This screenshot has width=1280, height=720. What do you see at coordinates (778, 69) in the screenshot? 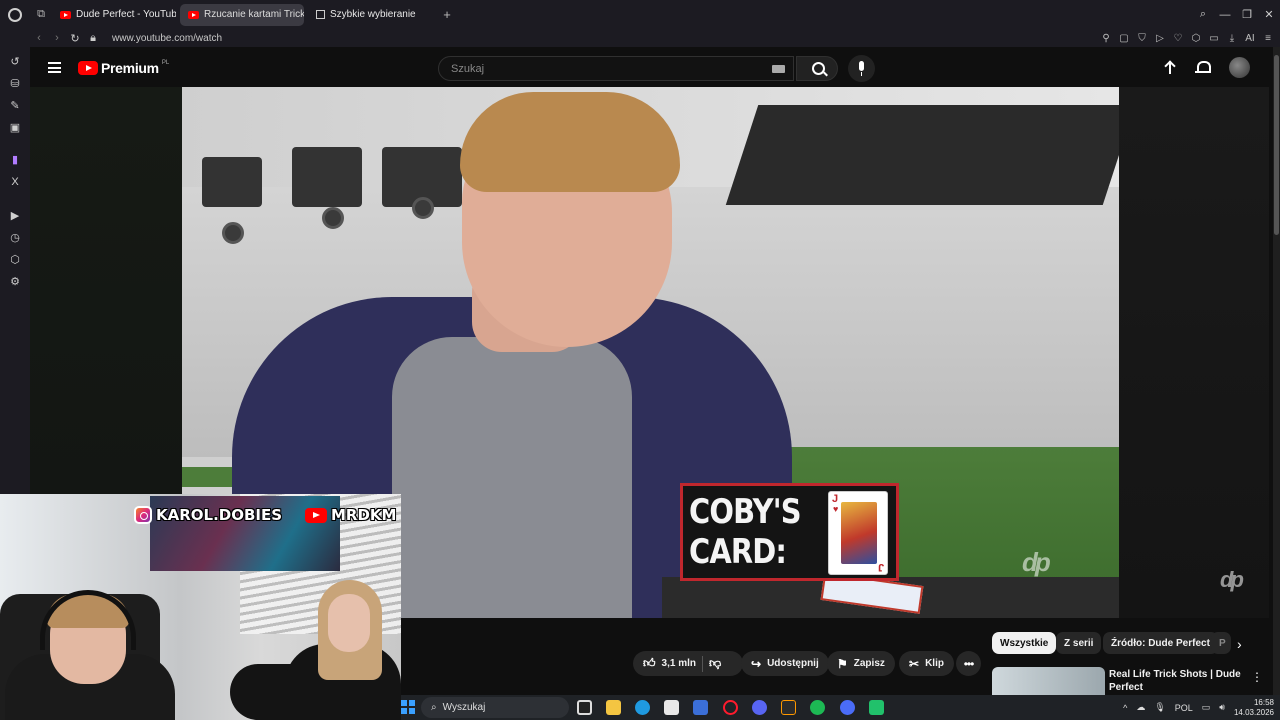
I see `keyboard-icon` at bounding box center [778, 69].